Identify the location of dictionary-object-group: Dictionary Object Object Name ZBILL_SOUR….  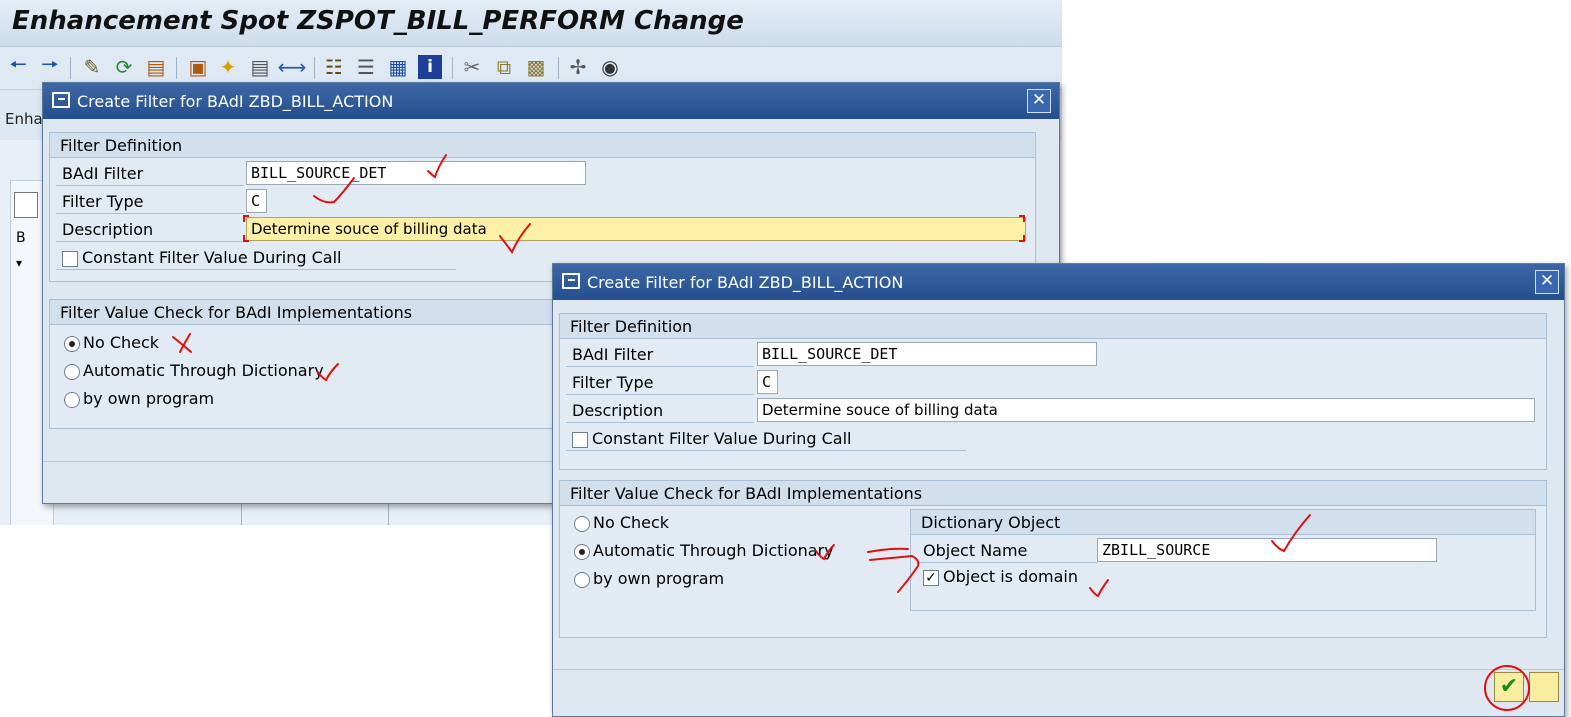
(1223, 560).